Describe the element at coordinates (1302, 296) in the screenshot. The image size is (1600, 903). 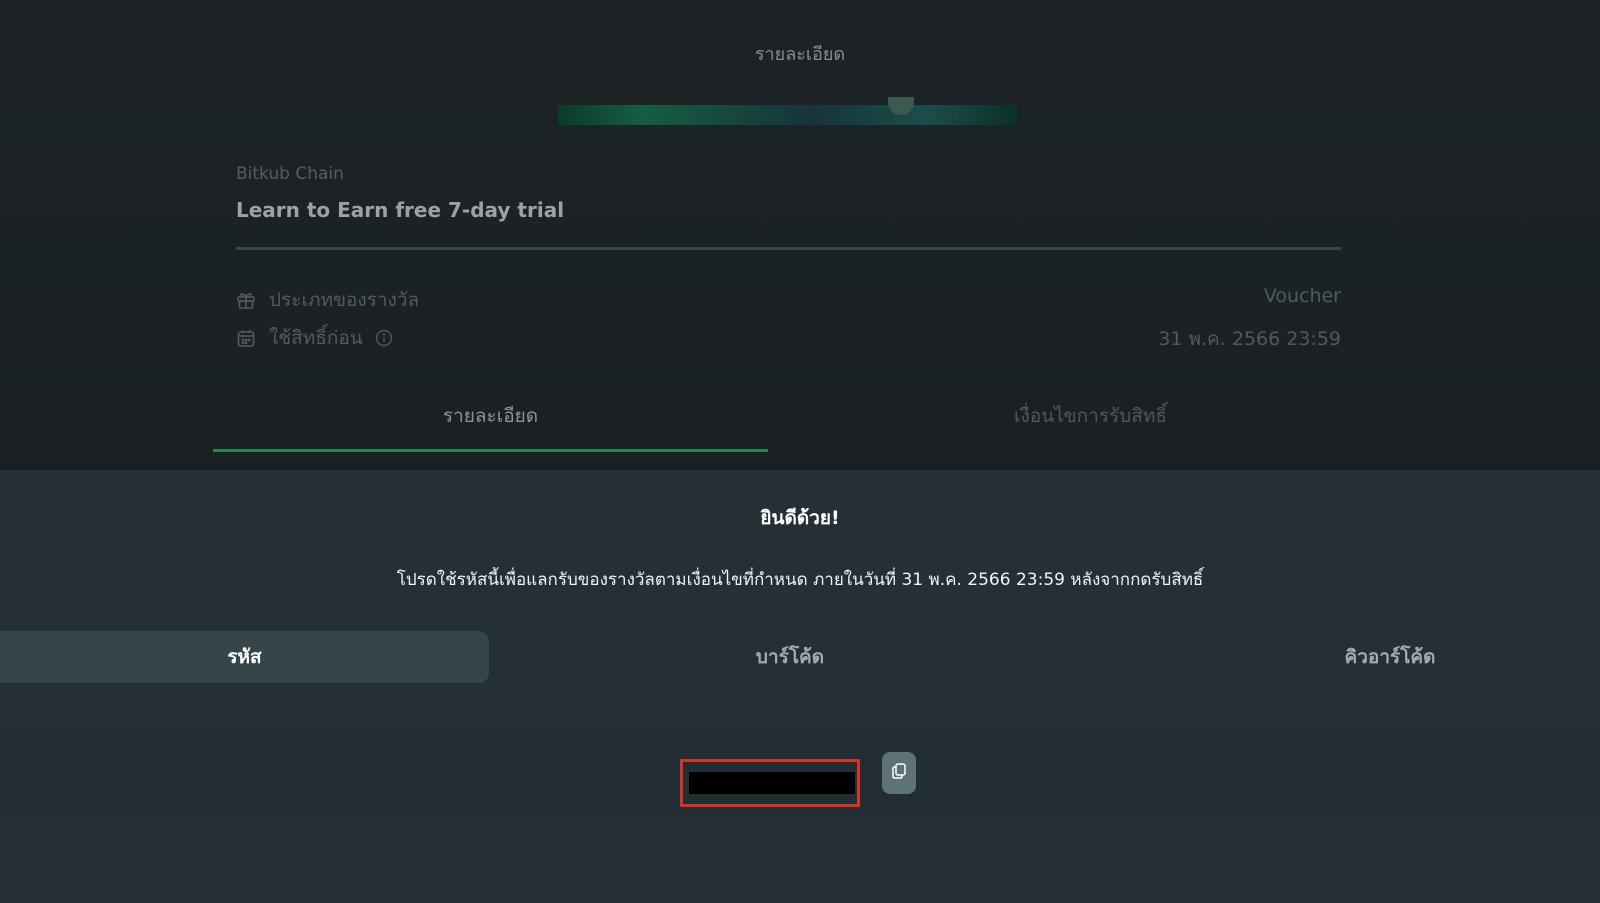
I see `reward-type-value: Voucher` at that location.